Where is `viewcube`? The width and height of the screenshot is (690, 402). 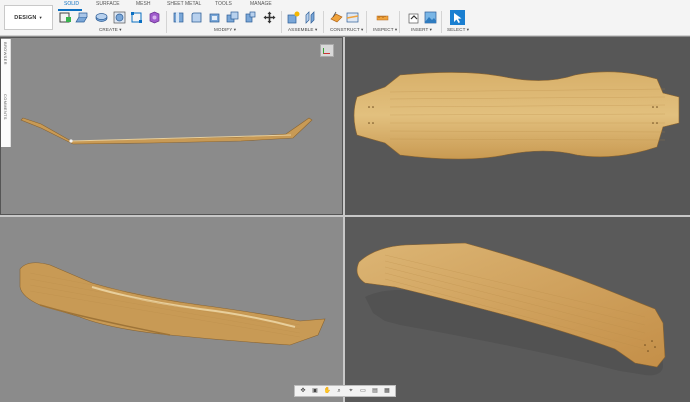 viewcube is located at coordinates (327, 50).